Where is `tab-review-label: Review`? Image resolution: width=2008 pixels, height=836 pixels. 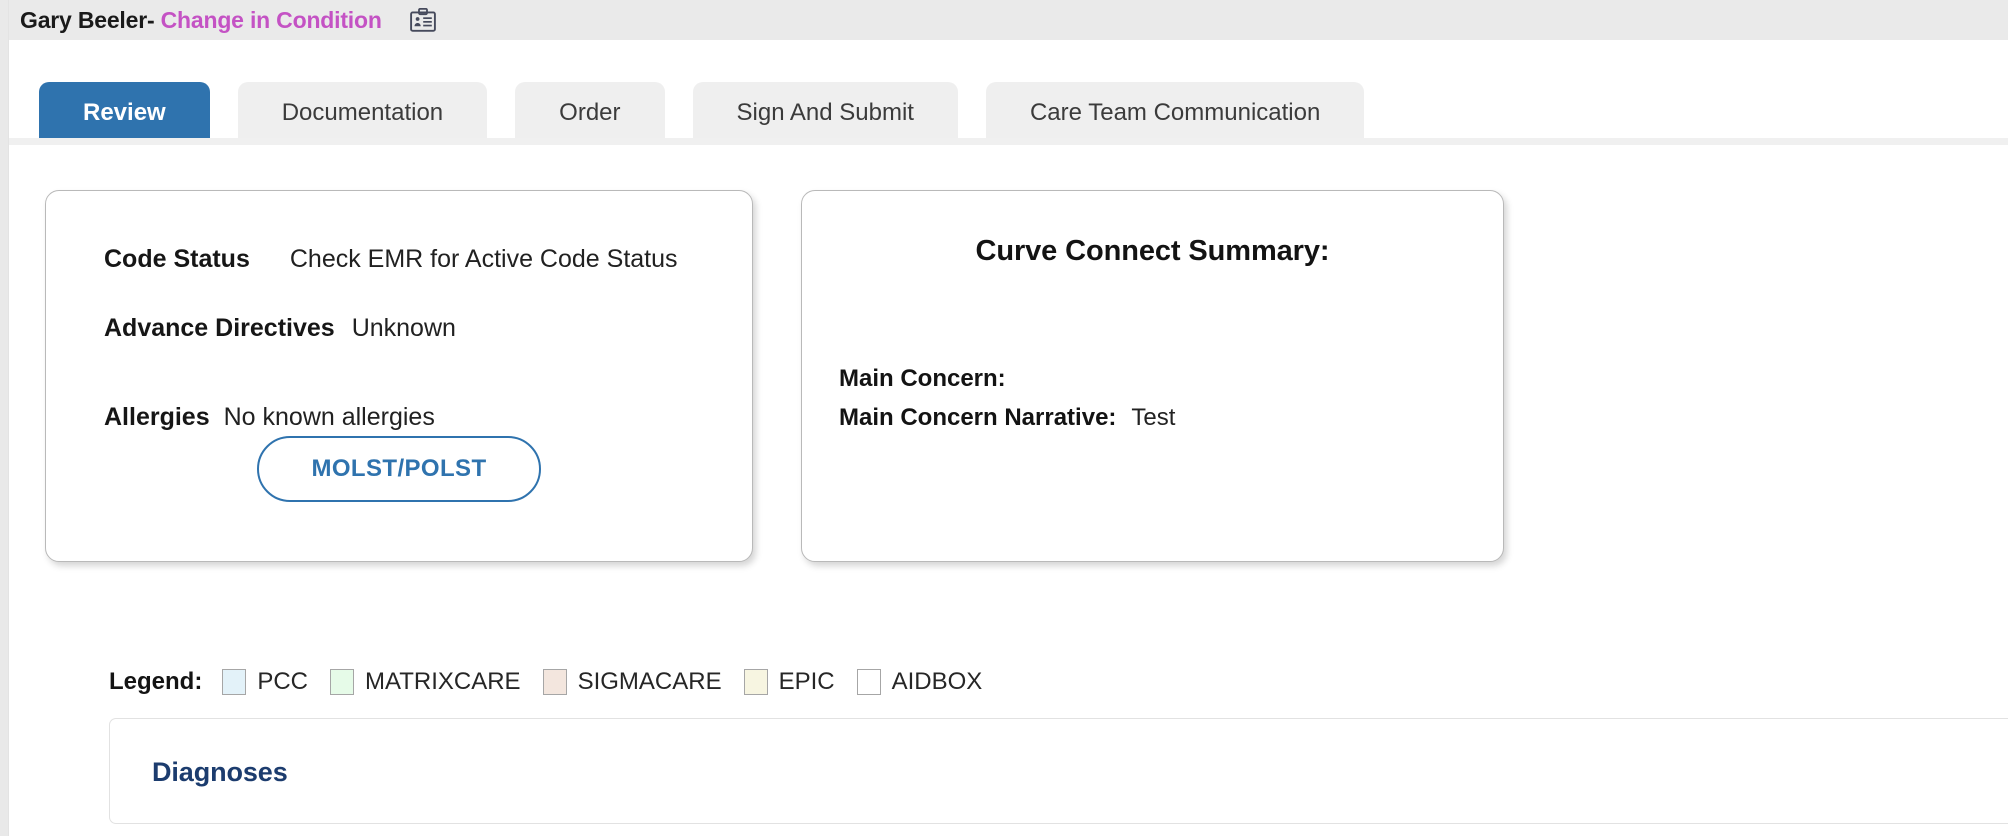 tab-review-label: Review is located at coordinates (124, 112).